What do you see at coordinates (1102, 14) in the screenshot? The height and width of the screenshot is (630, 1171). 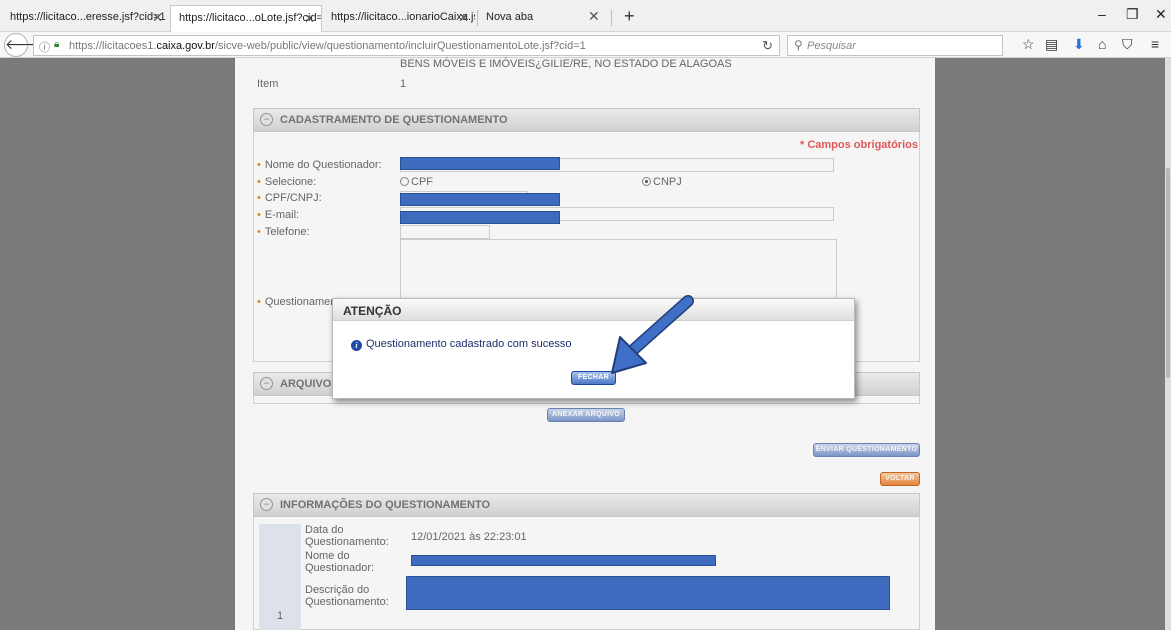 I see `minimize-icon: –` at bounding box center [1102, 14].